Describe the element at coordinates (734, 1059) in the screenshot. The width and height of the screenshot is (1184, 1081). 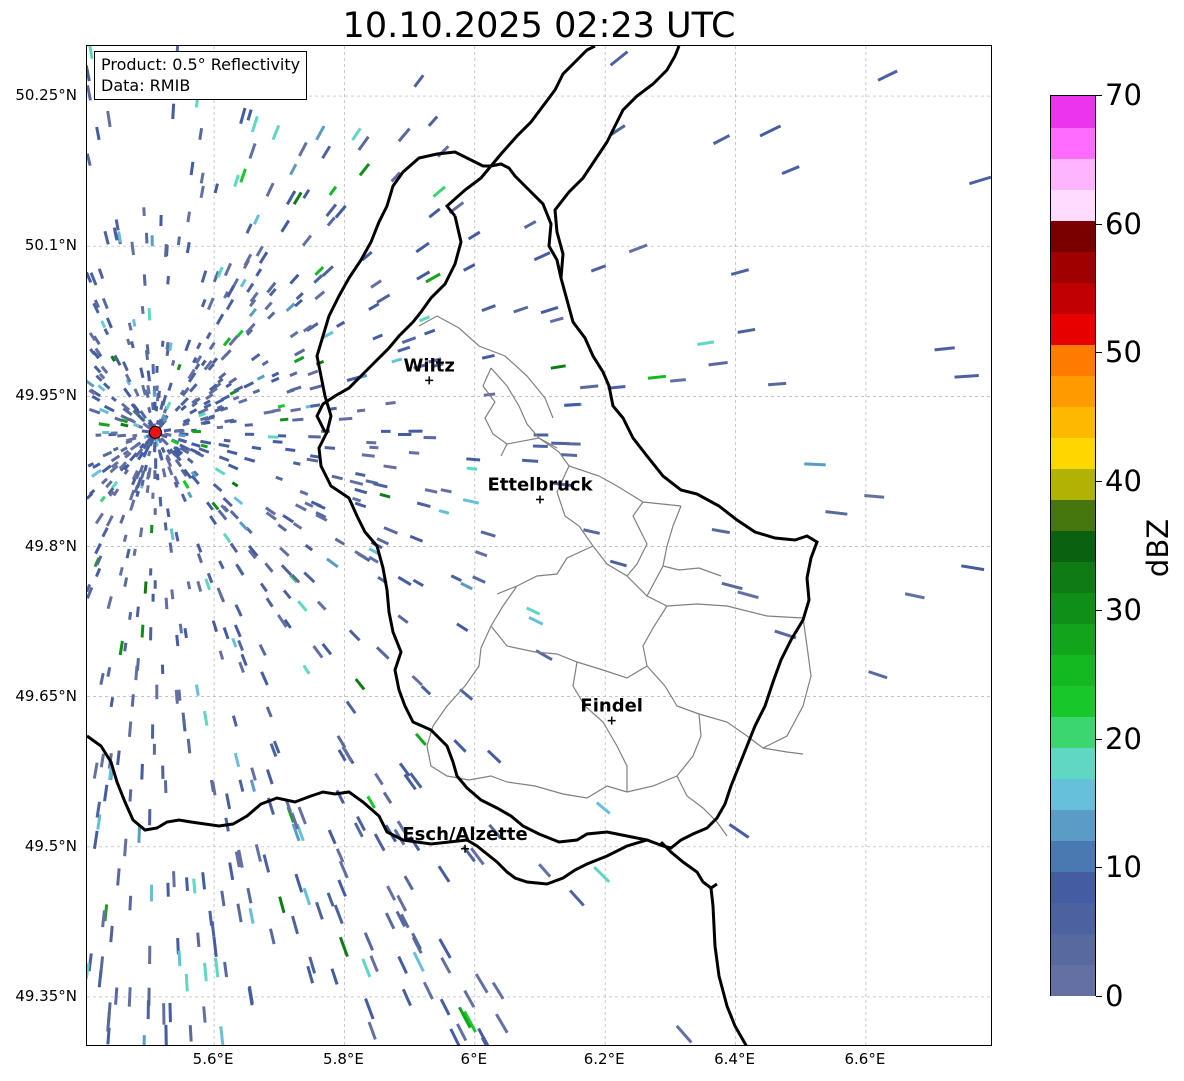
I see `lon-tick-label: 6.4°E` at that location.